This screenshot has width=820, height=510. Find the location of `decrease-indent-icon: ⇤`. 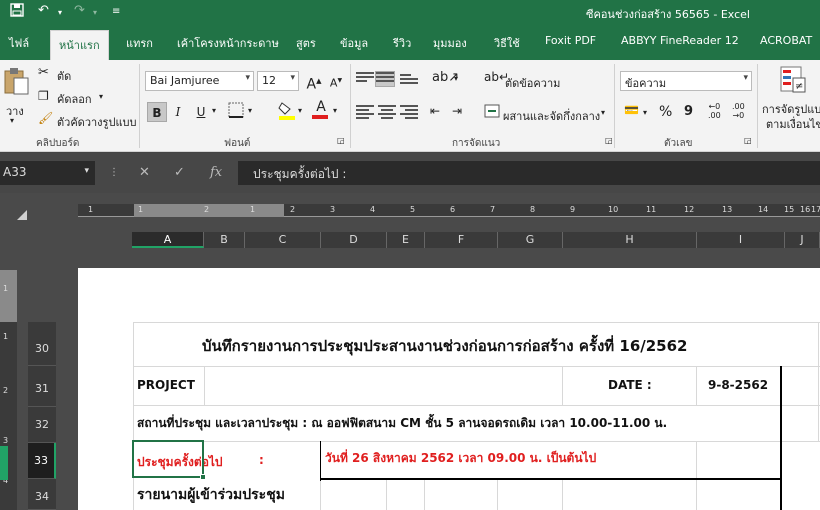

decrease-indent-icon: ⇤ is located at coordinates (435, 111).